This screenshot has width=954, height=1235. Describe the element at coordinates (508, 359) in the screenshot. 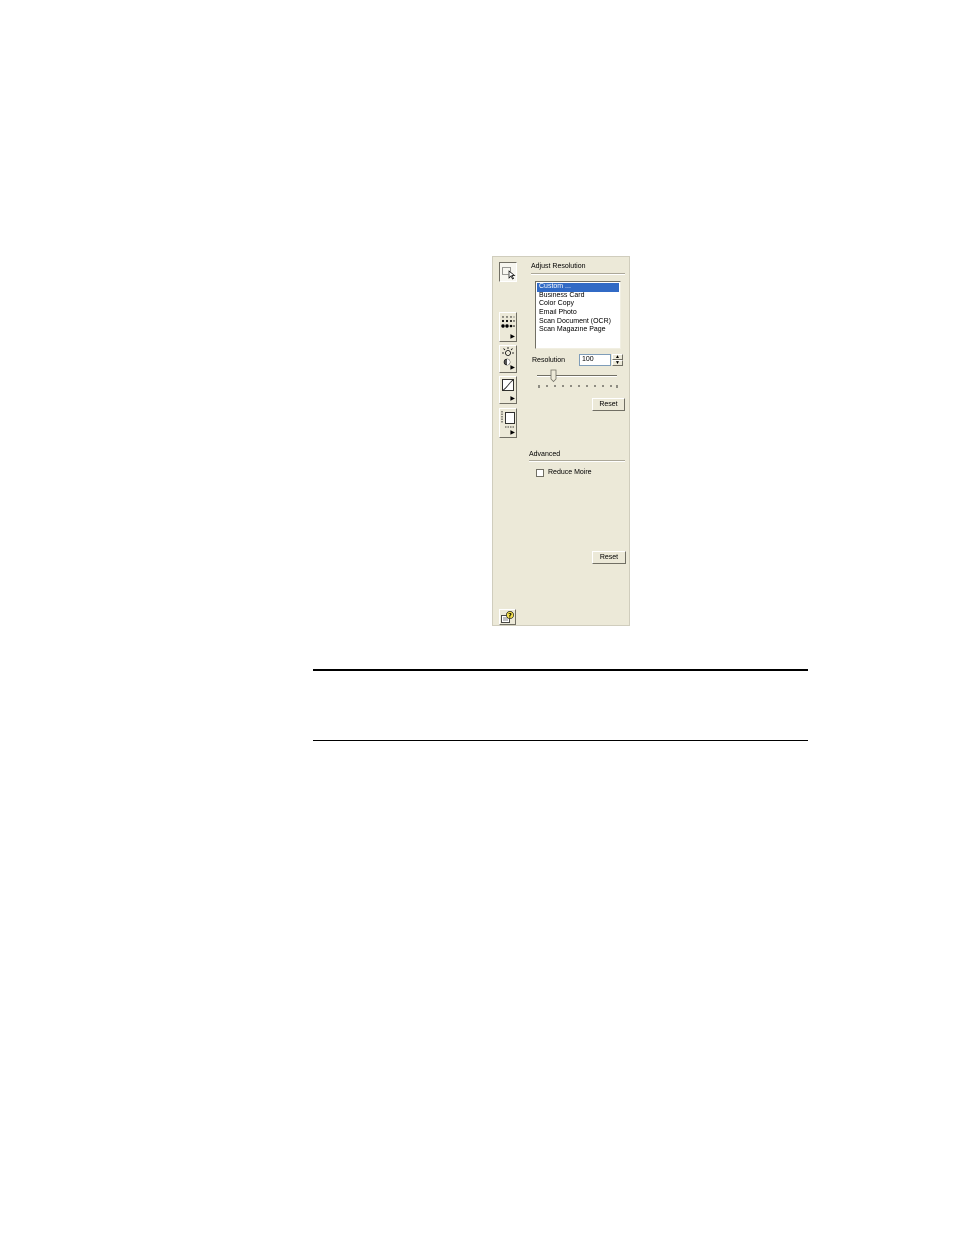

I see `brightness-tab: ▶` at that location.